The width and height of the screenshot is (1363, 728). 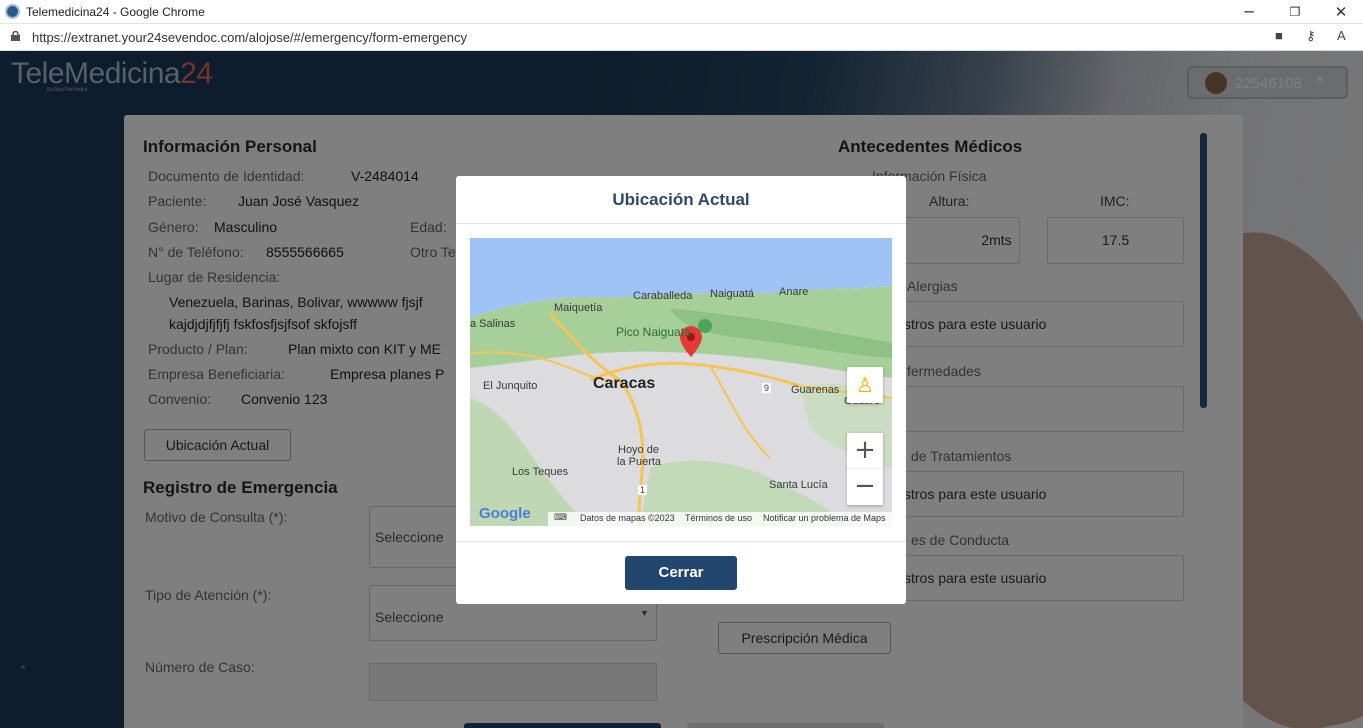 What do you see at coordinates (1341, 12) in the screenshot?
I see `close-window-icon: ✕` at bounding box center [1341, 12].